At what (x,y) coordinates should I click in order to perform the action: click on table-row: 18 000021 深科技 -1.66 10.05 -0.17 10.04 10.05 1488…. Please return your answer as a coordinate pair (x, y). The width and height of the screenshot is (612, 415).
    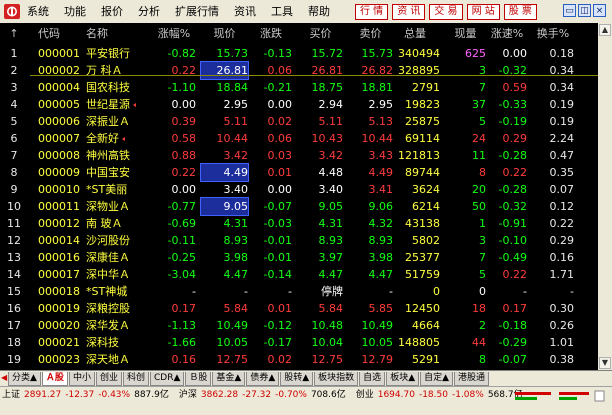
    Looking at the image, I should click on (306, 342).